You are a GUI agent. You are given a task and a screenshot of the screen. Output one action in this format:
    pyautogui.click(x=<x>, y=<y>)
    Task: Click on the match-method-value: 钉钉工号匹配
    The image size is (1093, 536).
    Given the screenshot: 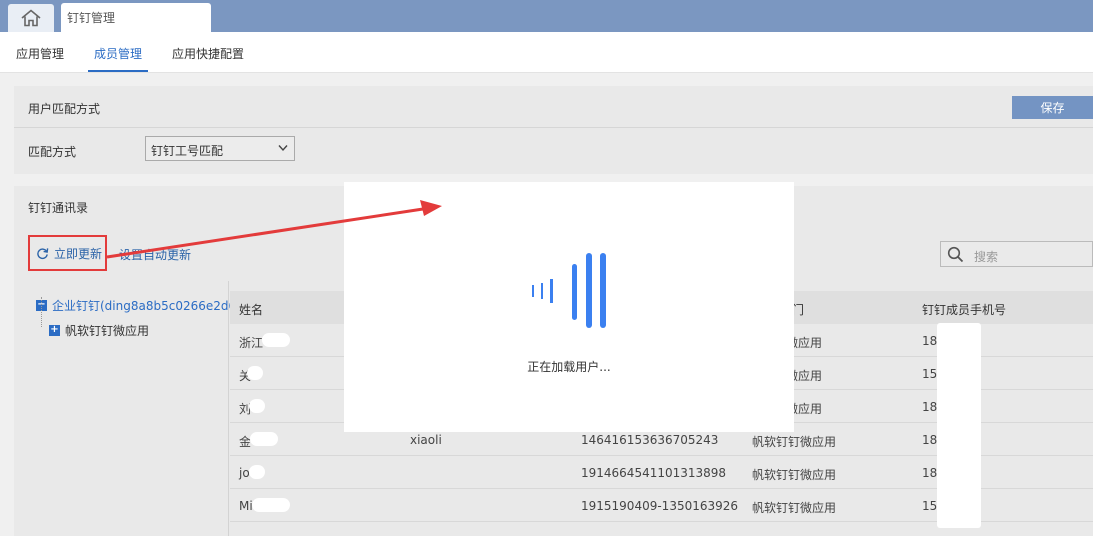 What is the action you would take?
    pyautogui.click(x=187, y=151)
    